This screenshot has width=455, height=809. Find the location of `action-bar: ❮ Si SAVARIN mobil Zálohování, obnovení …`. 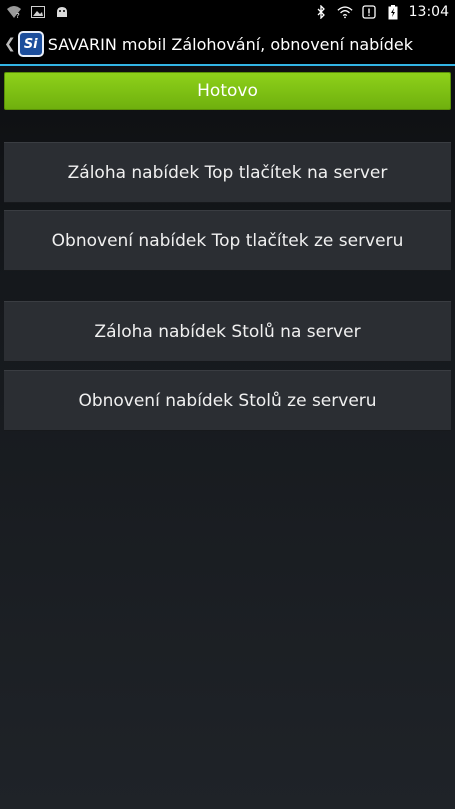

action-bar: ❮ Si SAVARIN mobil Zálohování, obnovení … is located at coordinates (227, 45).